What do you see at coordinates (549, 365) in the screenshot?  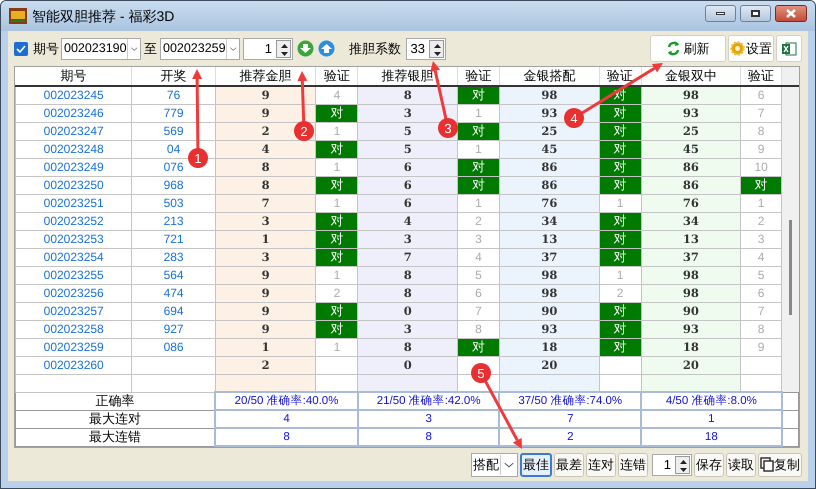 I see `value-cell: 20` at bounding box center [549, 365].